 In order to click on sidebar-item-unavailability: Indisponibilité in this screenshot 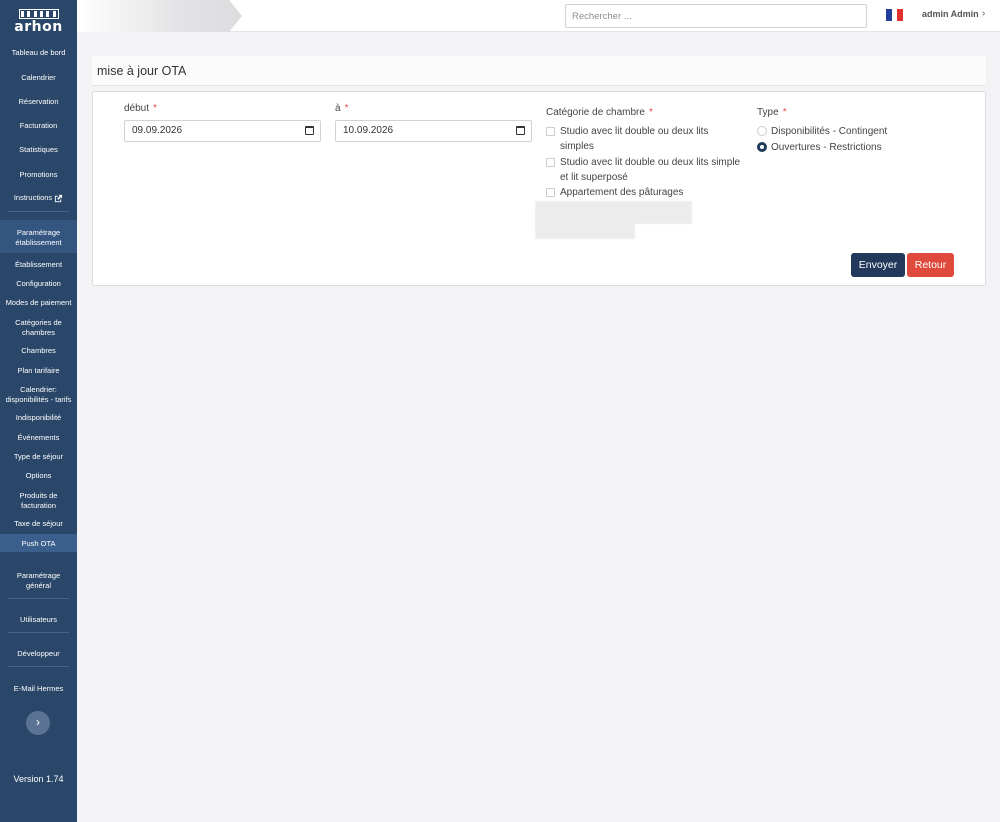, I will do `click(38, 418)`.